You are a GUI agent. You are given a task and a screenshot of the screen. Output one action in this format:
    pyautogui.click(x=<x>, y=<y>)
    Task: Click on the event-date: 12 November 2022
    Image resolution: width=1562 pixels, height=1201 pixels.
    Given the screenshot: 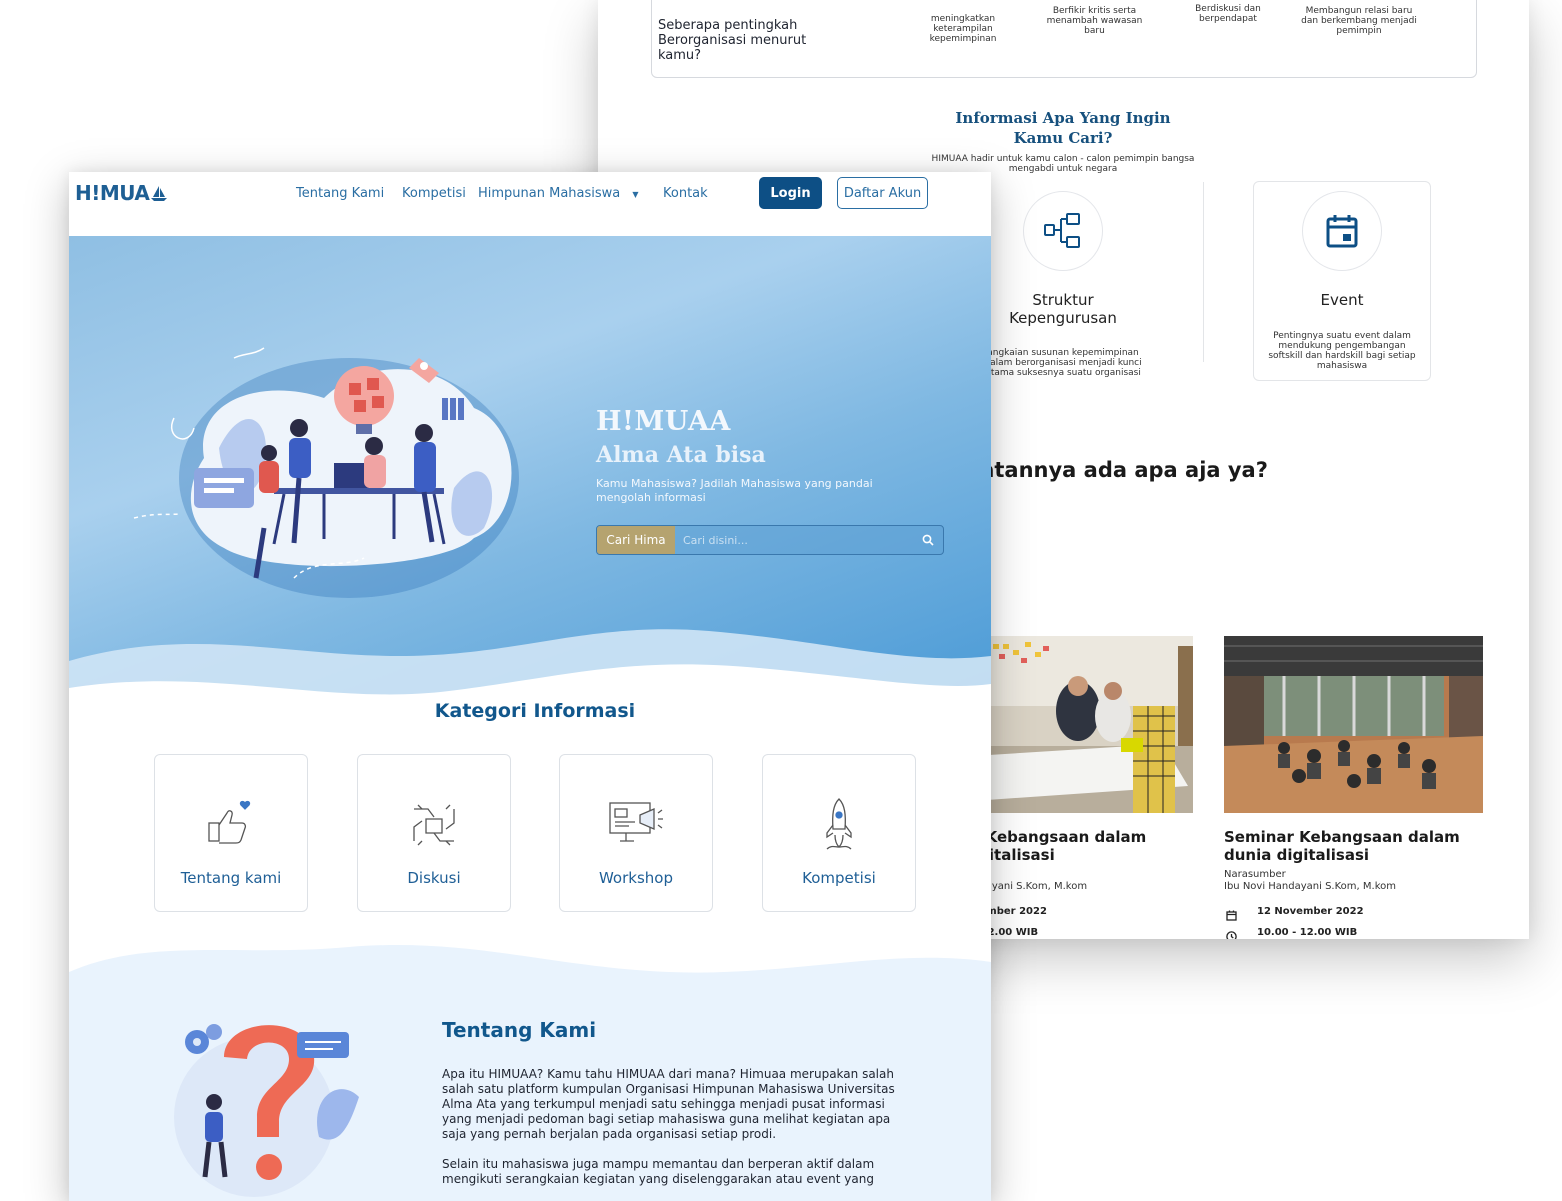 What is the action you would take?
    pyautogui.click(x=1310, y=911)
    